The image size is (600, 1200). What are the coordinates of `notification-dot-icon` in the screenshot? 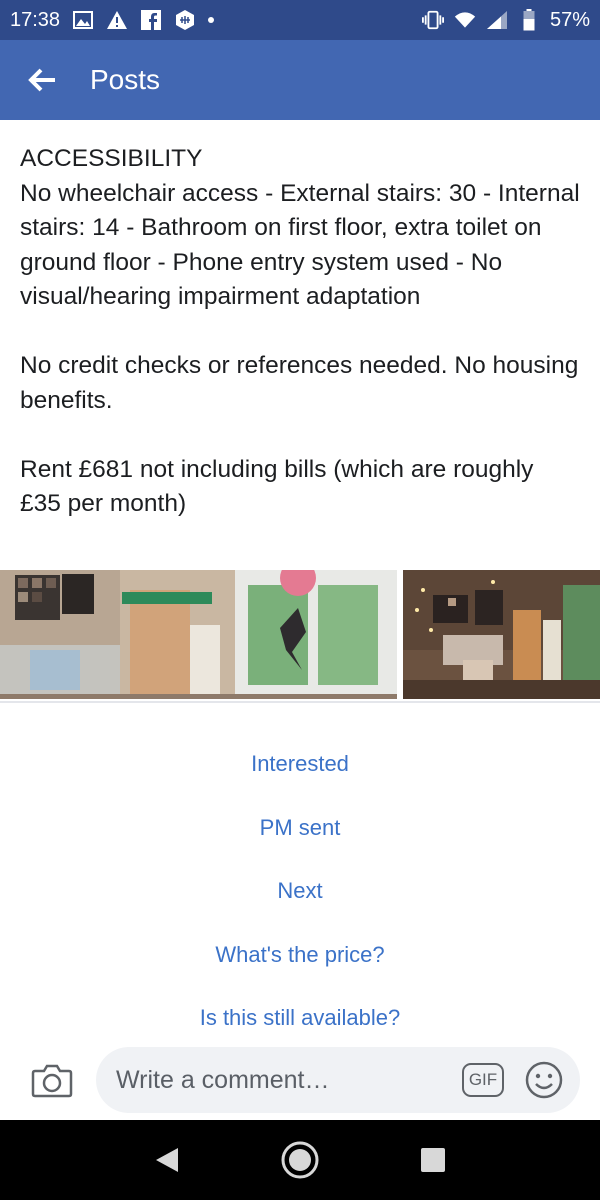 It's located at (211, 20).